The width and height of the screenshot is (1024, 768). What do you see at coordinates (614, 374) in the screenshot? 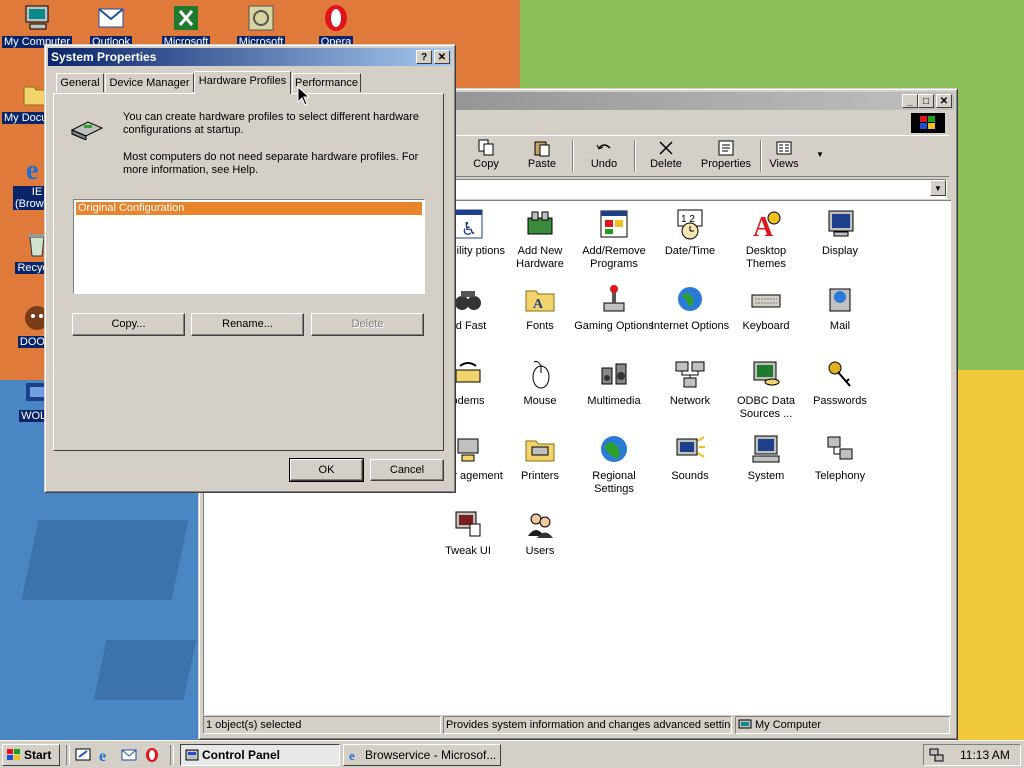
I see `multimedia-icon` at bounding box center [614, 374].